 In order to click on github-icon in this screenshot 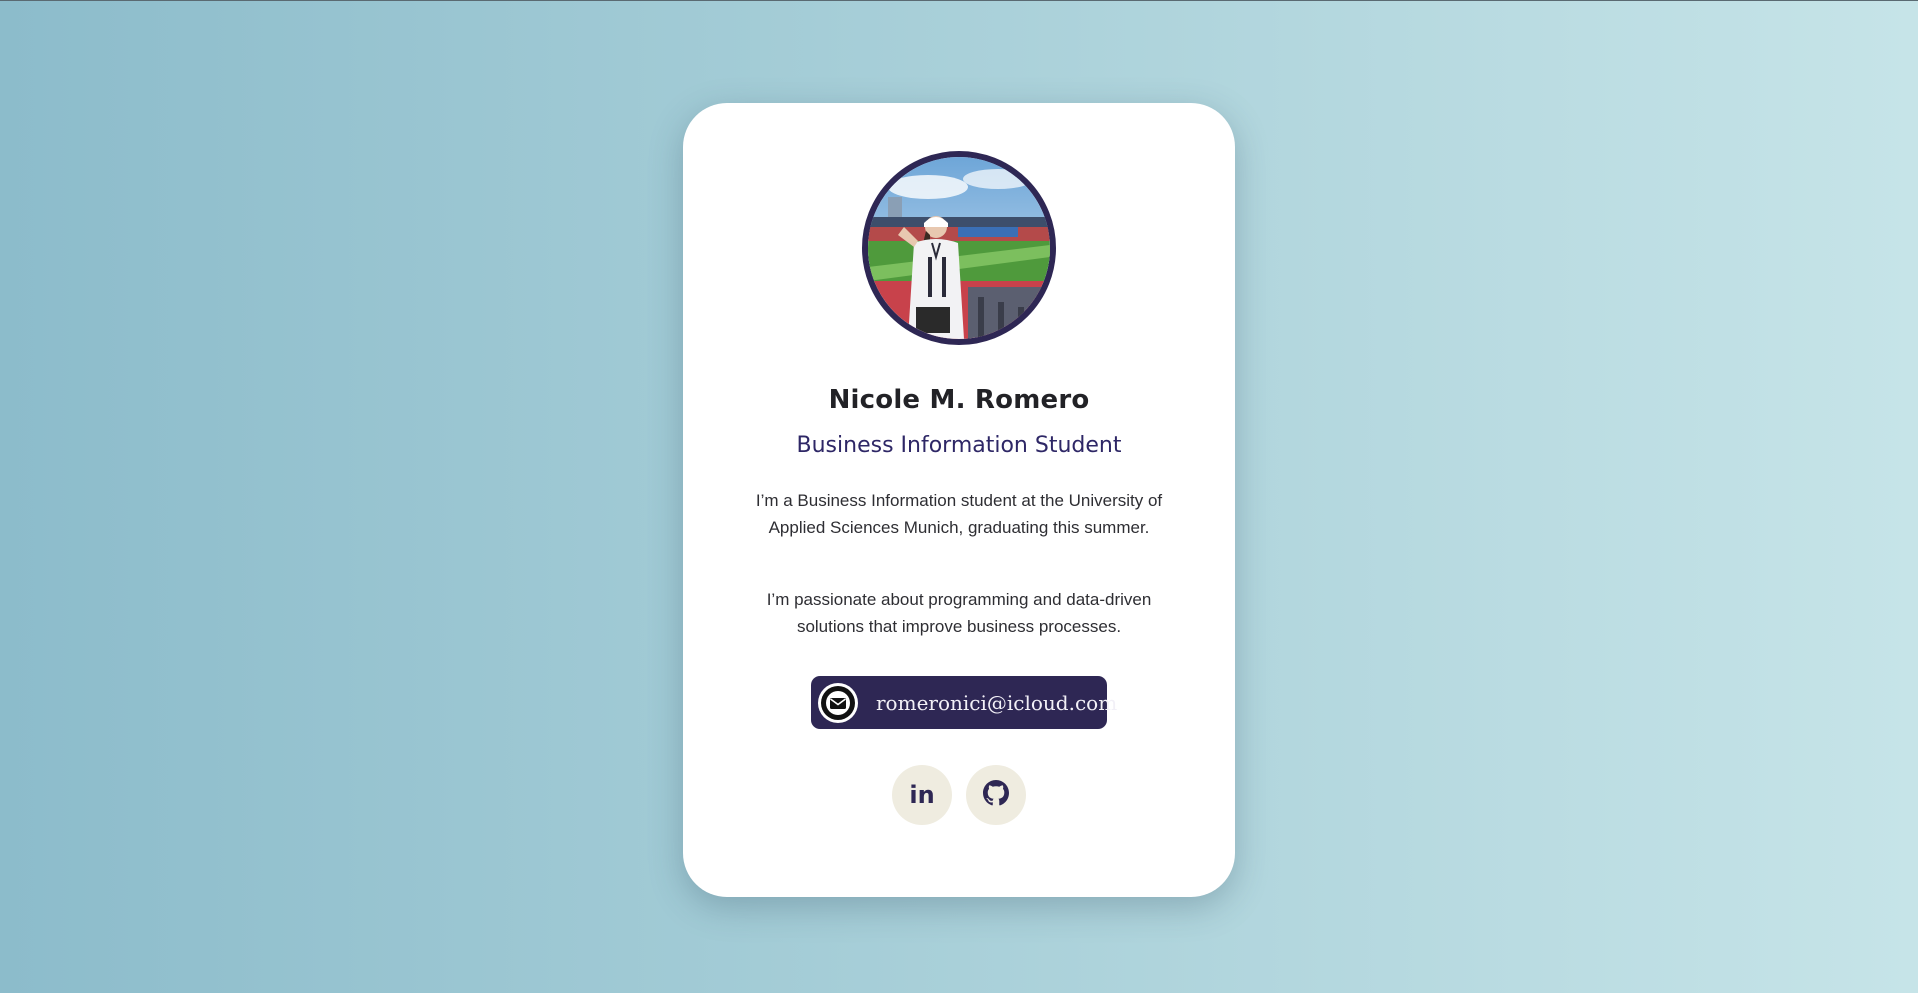, I will do `click(996, 795)`.